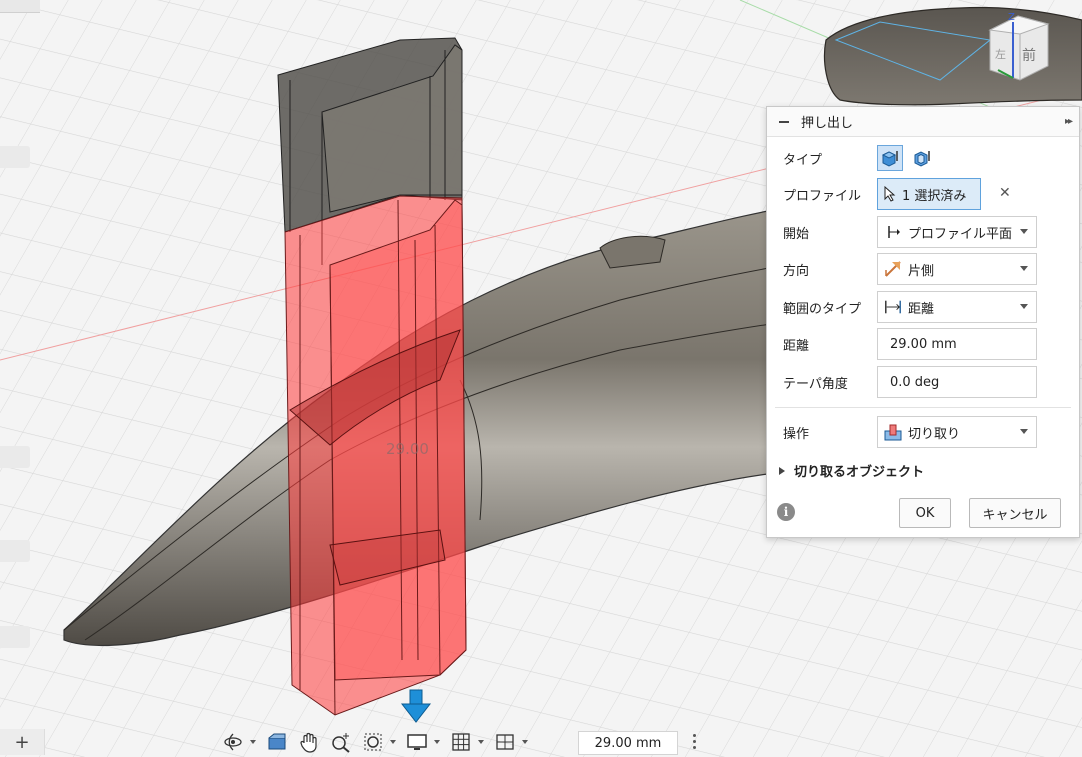 This screenshot has width=1082, height=757. I want to click on type-label: タイプ, so click(803, 160).